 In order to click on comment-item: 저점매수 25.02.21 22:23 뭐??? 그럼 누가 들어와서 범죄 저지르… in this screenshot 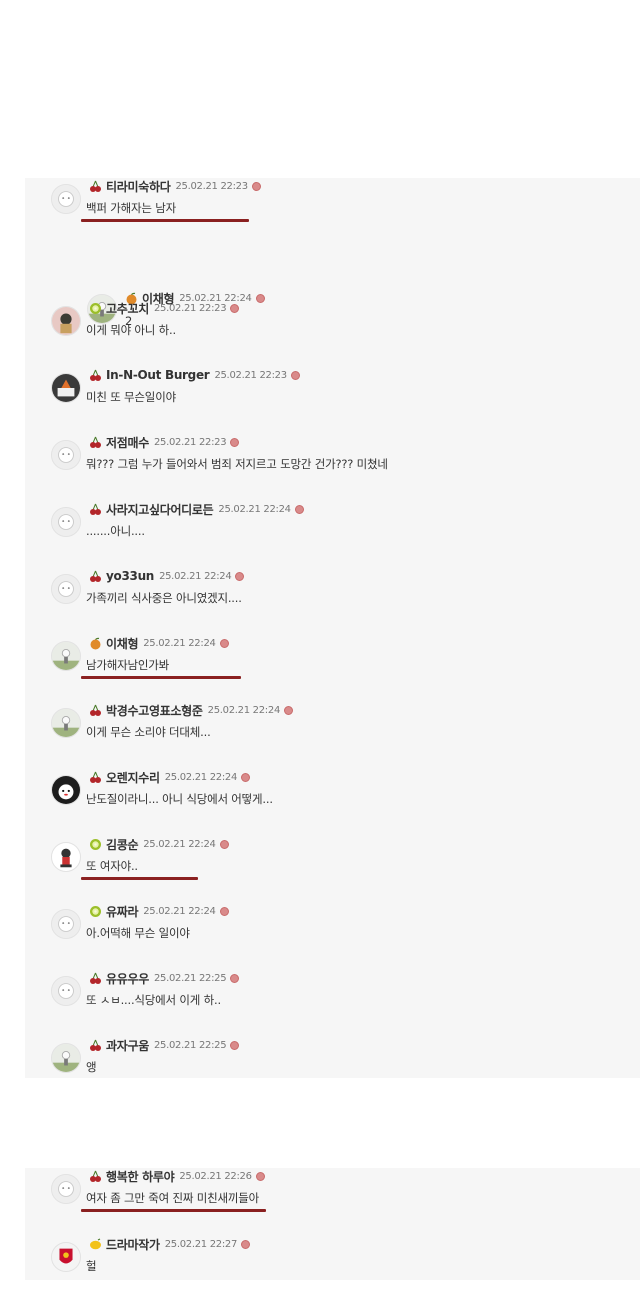, I will do `click(332, 464)`.